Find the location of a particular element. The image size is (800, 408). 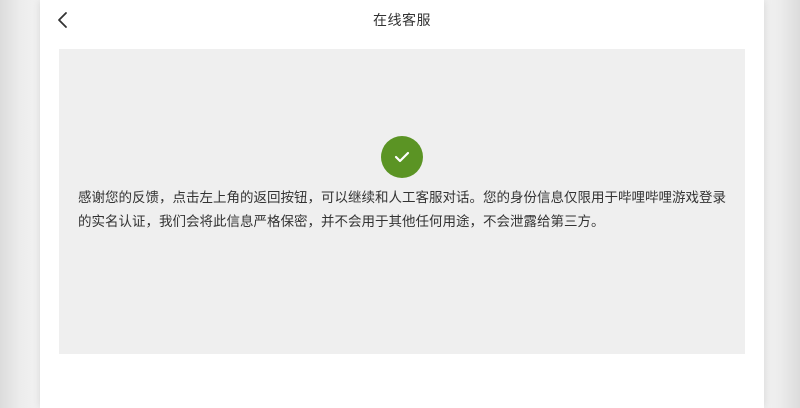

page-title: 在线客服 is located at coordinates (402, 21).